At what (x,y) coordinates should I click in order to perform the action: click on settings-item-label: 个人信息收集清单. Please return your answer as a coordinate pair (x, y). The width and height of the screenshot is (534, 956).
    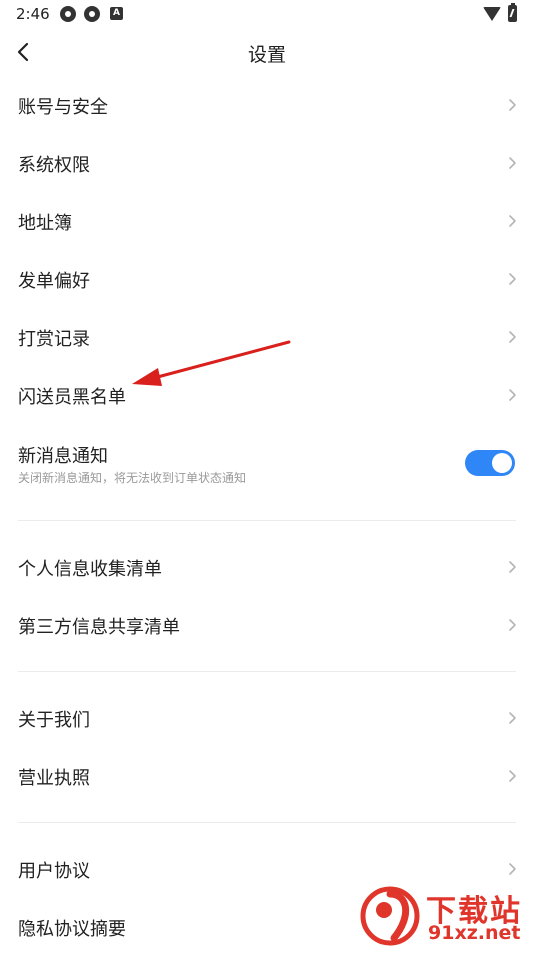
    Looking at the image, I should click on (90, 569).